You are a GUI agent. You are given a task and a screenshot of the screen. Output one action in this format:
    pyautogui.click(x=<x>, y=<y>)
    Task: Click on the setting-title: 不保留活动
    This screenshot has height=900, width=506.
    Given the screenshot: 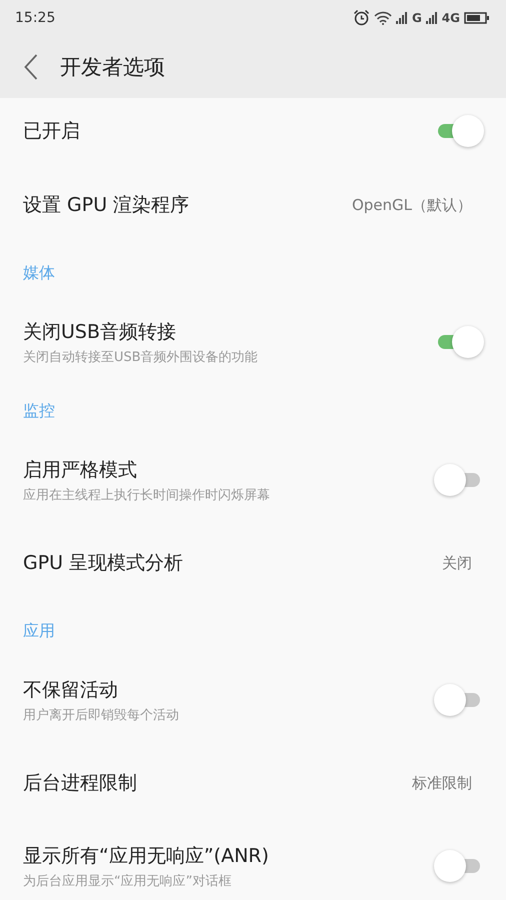 What is the action you would take?
    pyautogui.click(x=71, y=690)
    